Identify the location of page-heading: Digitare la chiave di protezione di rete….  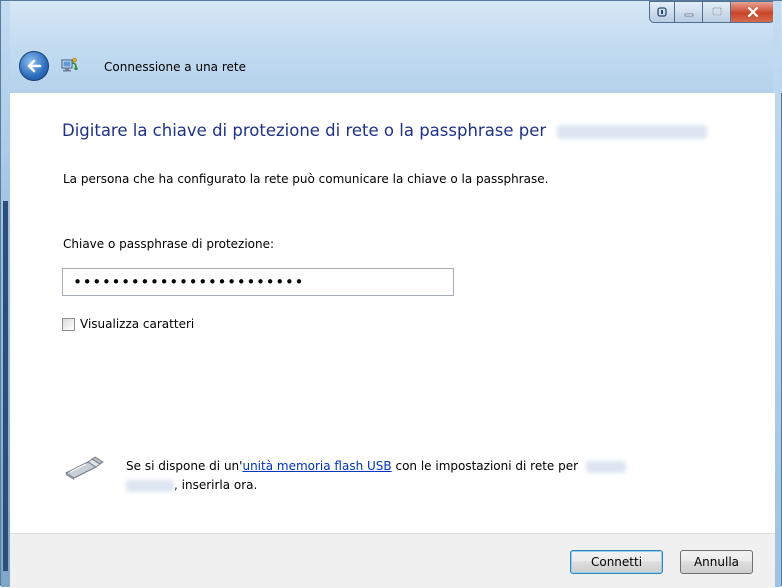
(385, 130).